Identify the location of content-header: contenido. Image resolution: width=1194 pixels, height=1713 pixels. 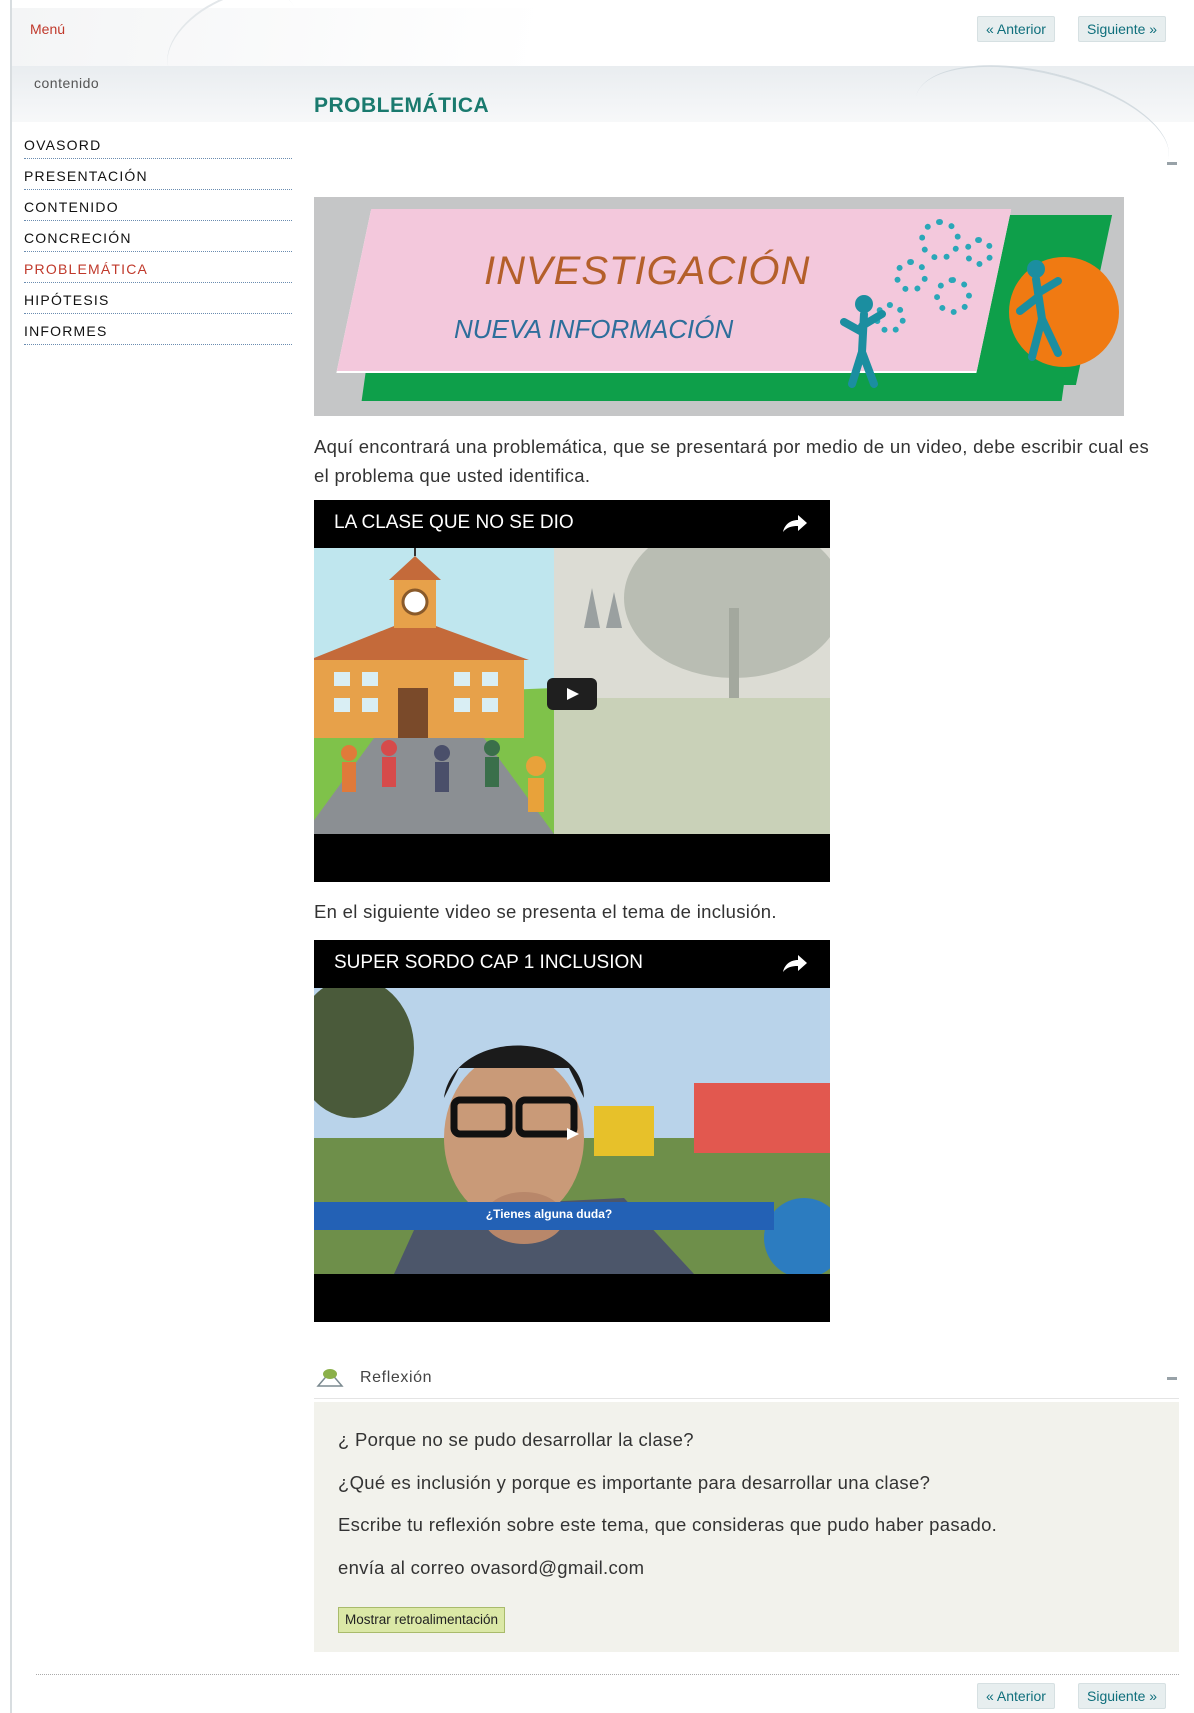
(603, 128).